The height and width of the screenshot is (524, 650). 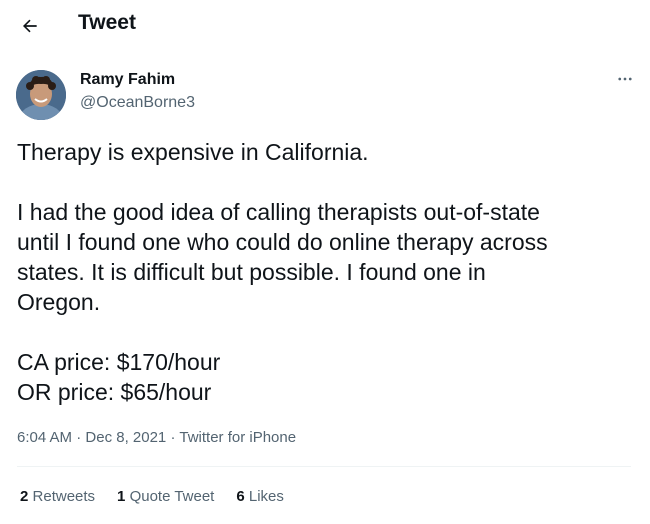 What do you see at coordinates (237, 437) in the screenshot?
I see `tweet-source: Twitter for iPhone` at bounding box center [237, 437].